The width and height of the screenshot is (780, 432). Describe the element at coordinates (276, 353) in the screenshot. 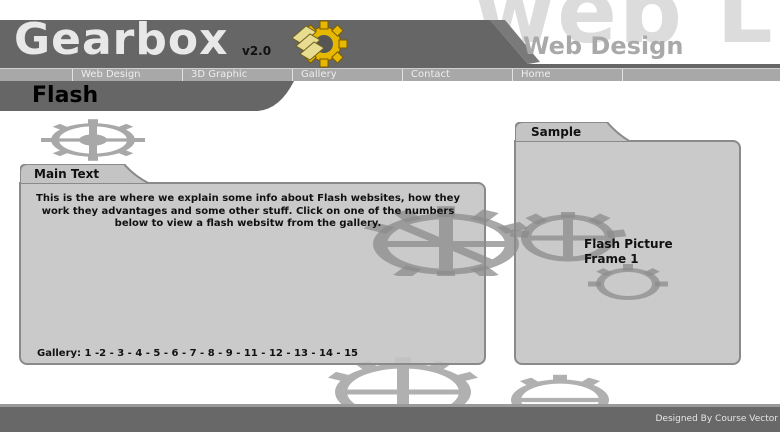

I see `gallery-link-12: 12` at that location.